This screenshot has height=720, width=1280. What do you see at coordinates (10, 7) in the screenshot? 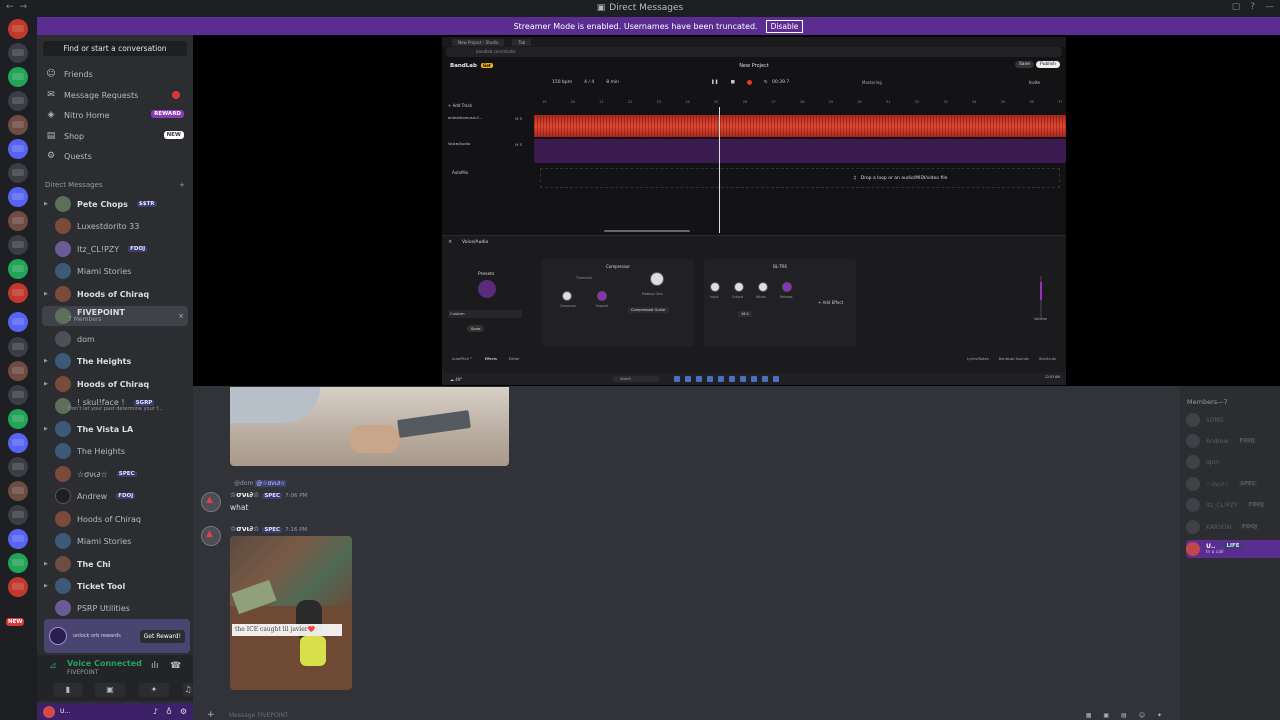
I see `back-icon: ←` at bounding box center [10, 7].